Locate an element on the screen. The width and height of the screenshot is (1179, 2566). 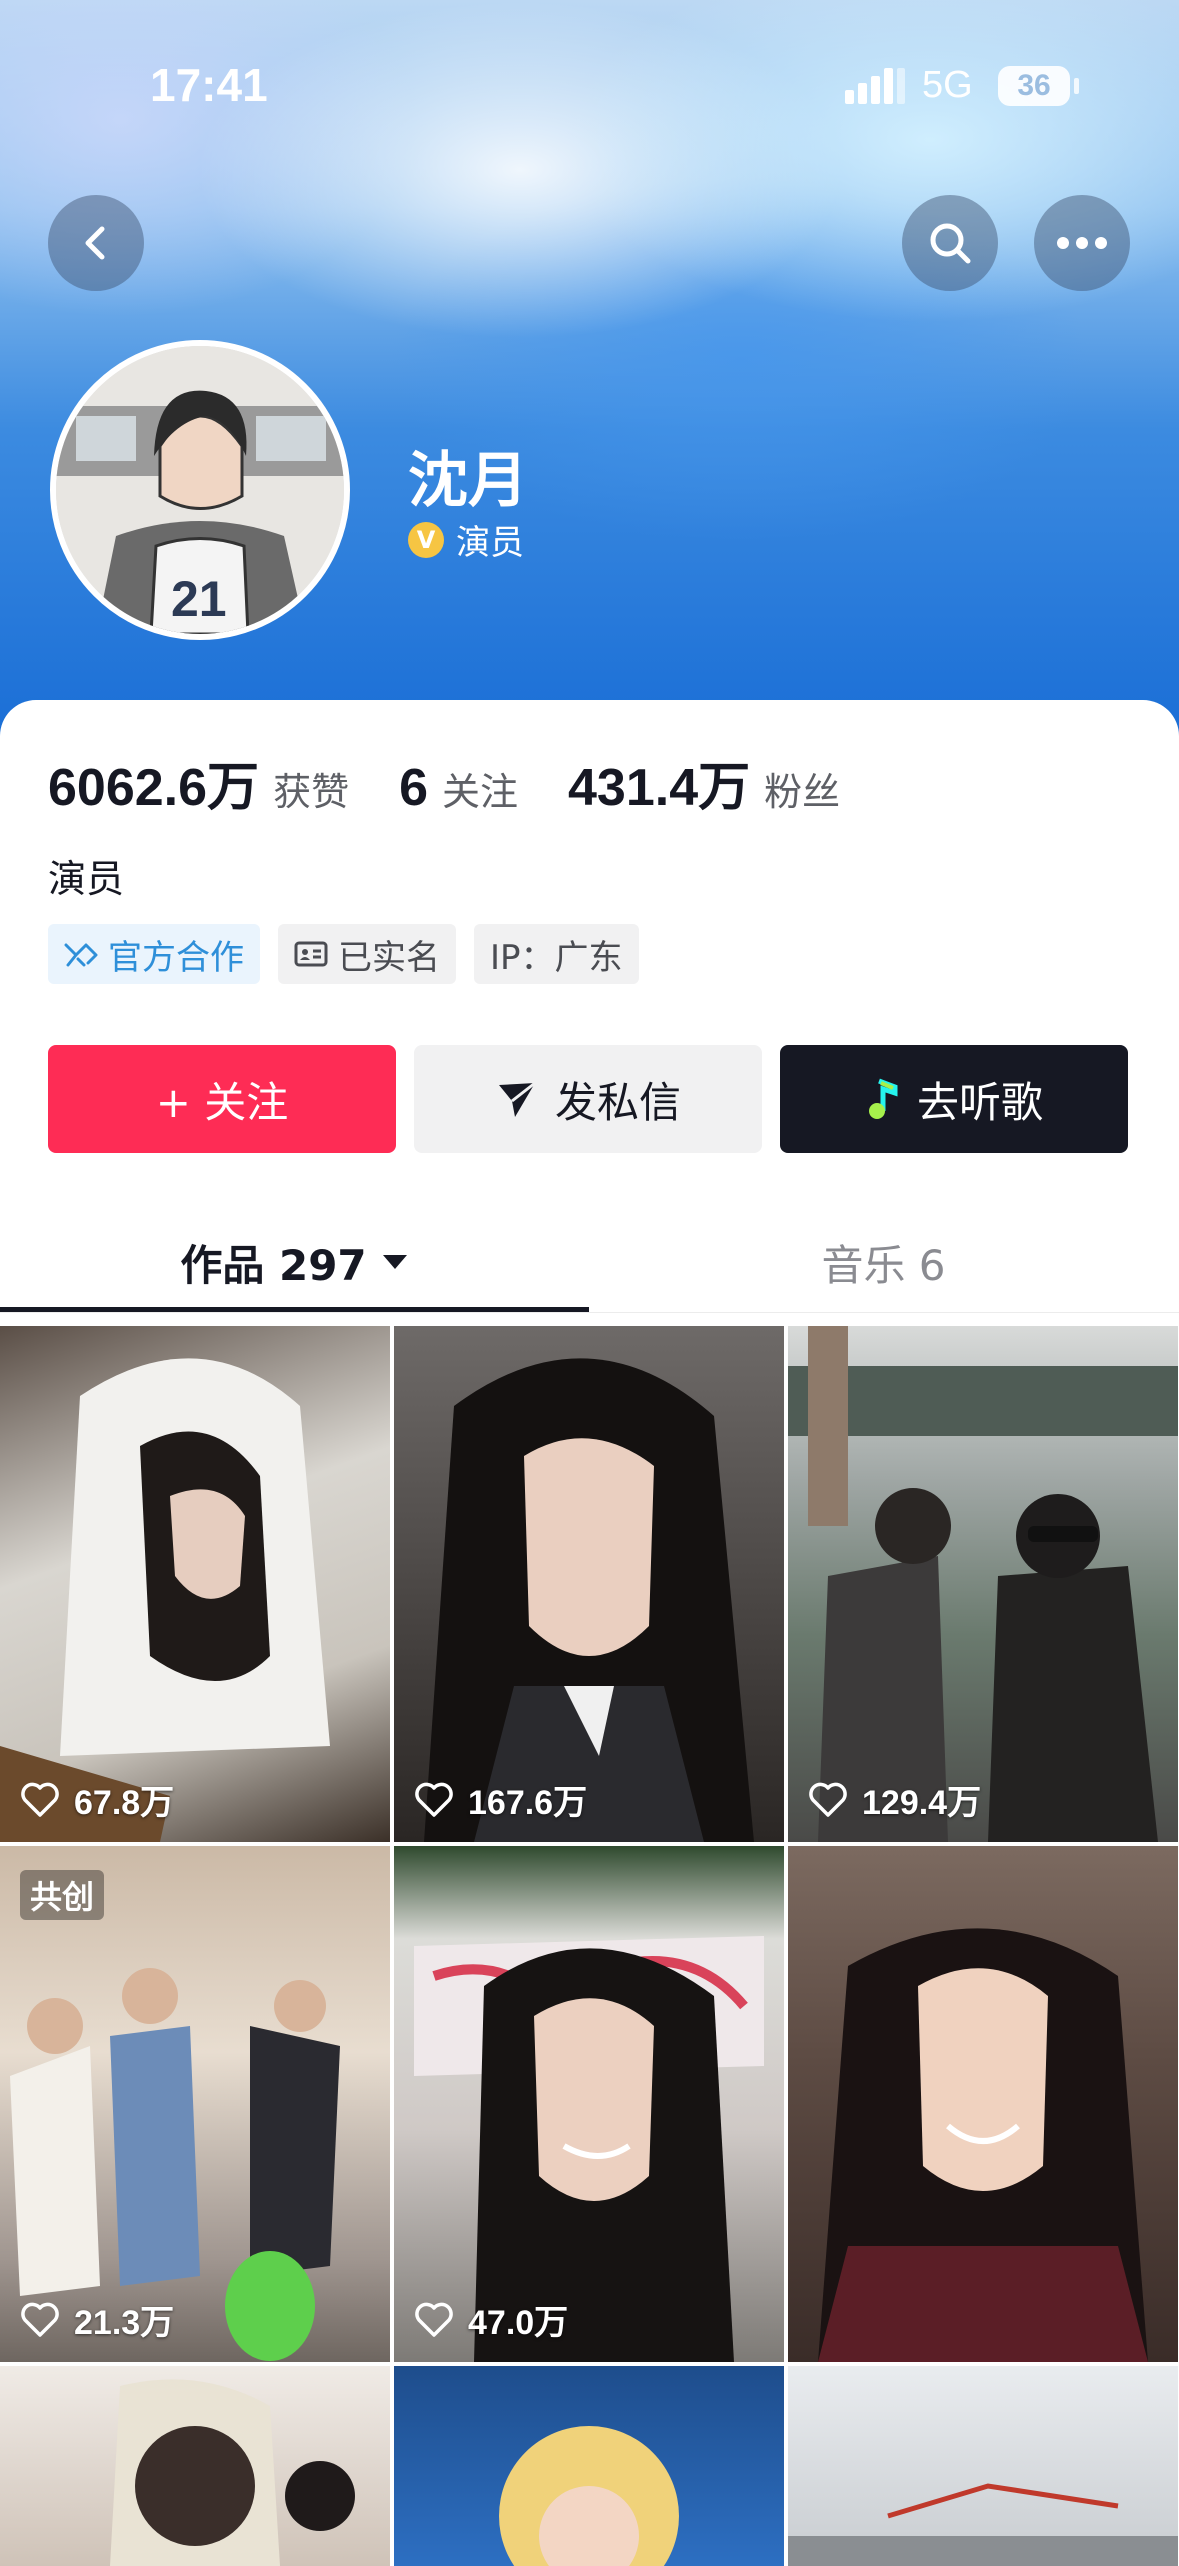
video-likes: 129.4万 is located at coordinates (894, 1799).